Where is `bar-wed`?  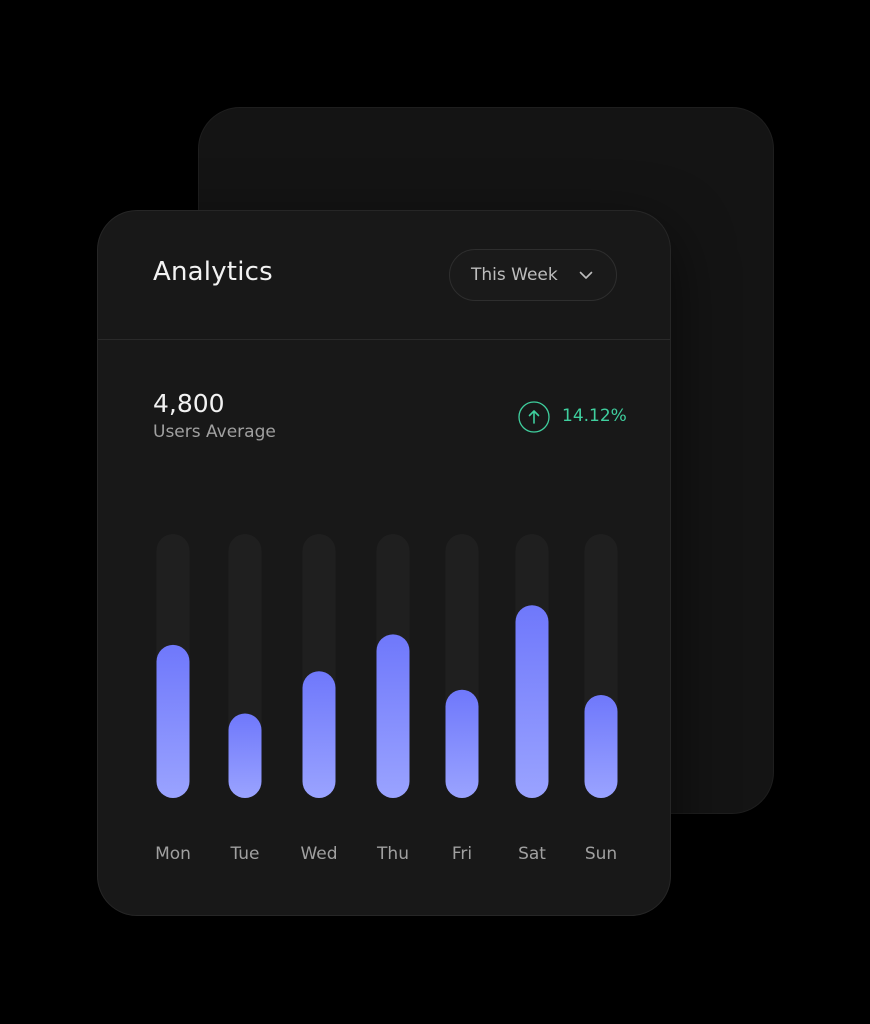 bar-wed is located at coordinates (319, 734).